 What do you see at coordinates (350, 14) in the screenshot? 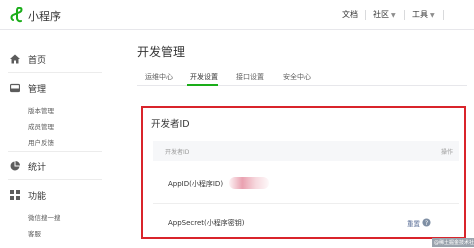
I see `nav-docs-link: 文档` at bounding box center [350, 14].